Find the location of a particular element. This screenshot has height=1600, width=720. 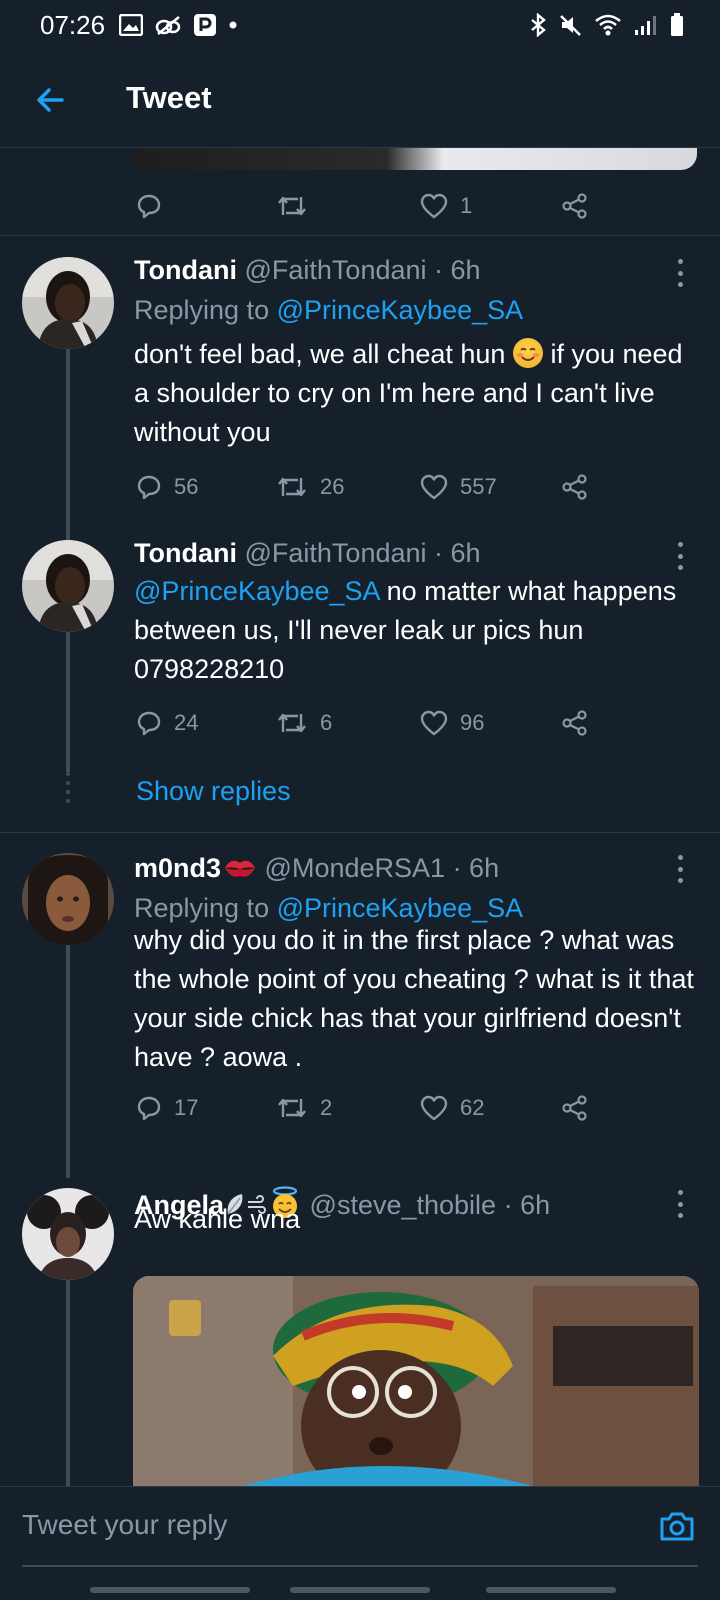

tweet-mention: @PrinceKaybee_SA is located at coordinates (256, 591).